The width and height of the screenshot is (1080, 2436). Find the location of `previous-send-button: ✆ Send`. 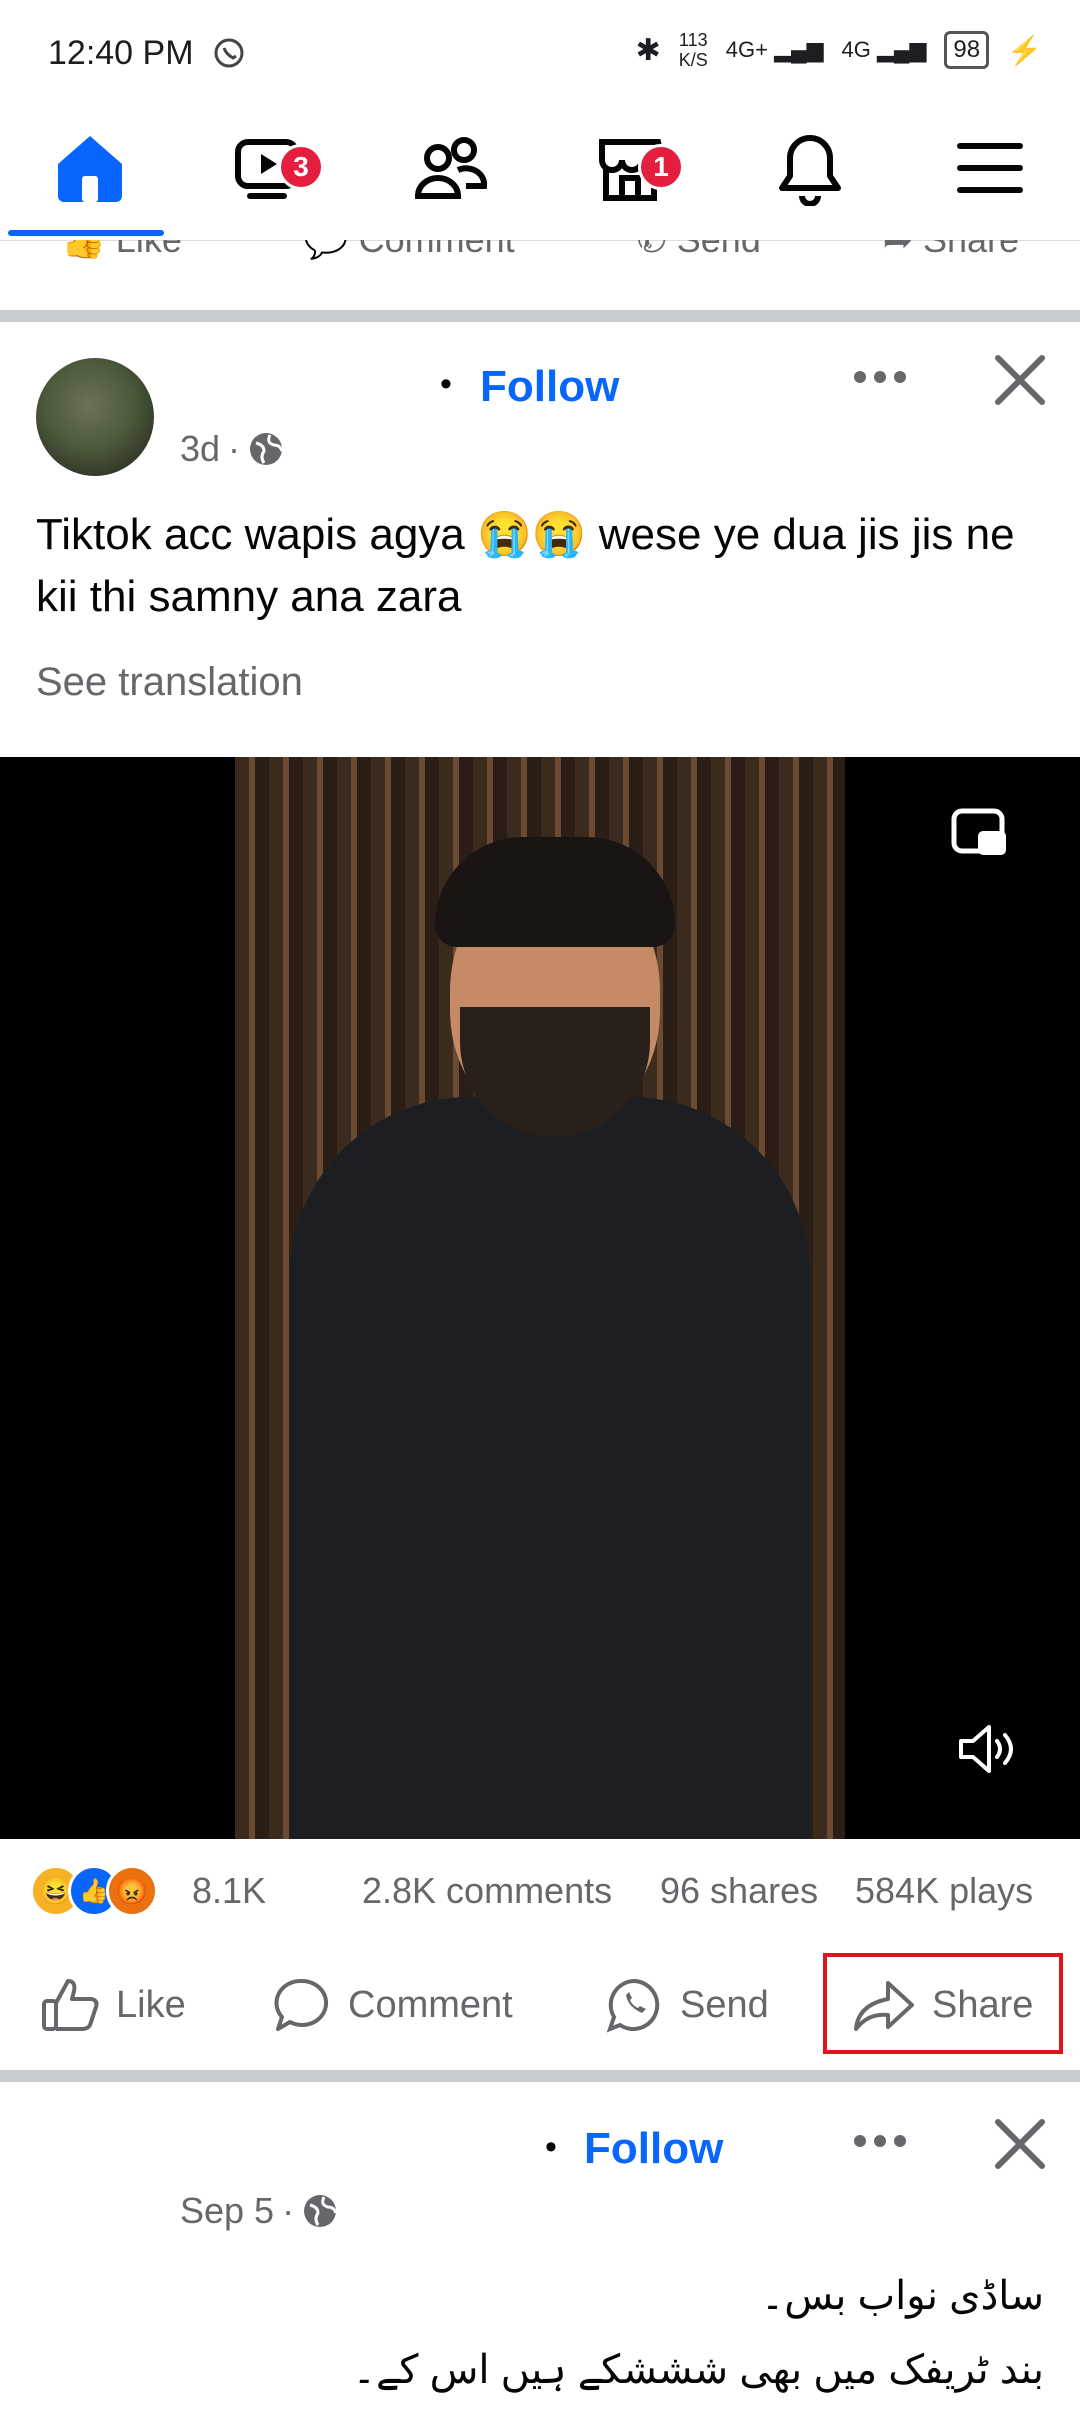

previous-send-button: ✆ Send is located at coordinates (699, 250).